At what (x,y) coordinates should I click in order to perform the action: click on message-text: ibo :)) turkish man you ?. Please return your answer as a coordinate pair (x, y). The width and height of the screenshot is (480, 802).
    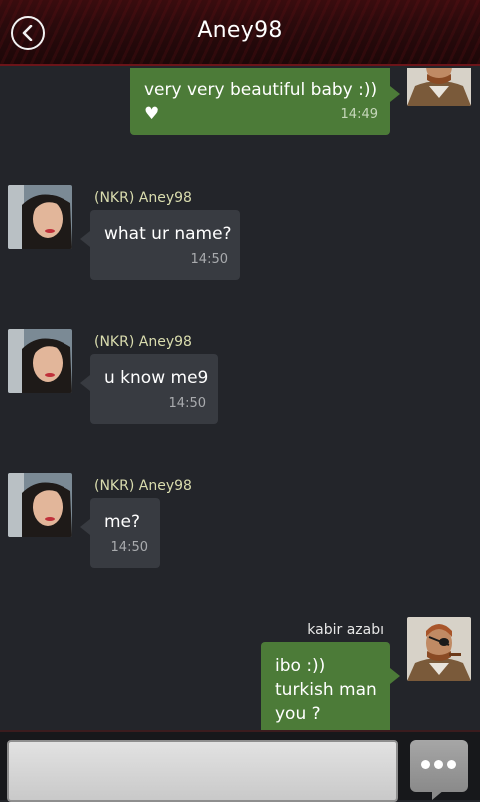
    Looking at the image, I should click on (326, 690).